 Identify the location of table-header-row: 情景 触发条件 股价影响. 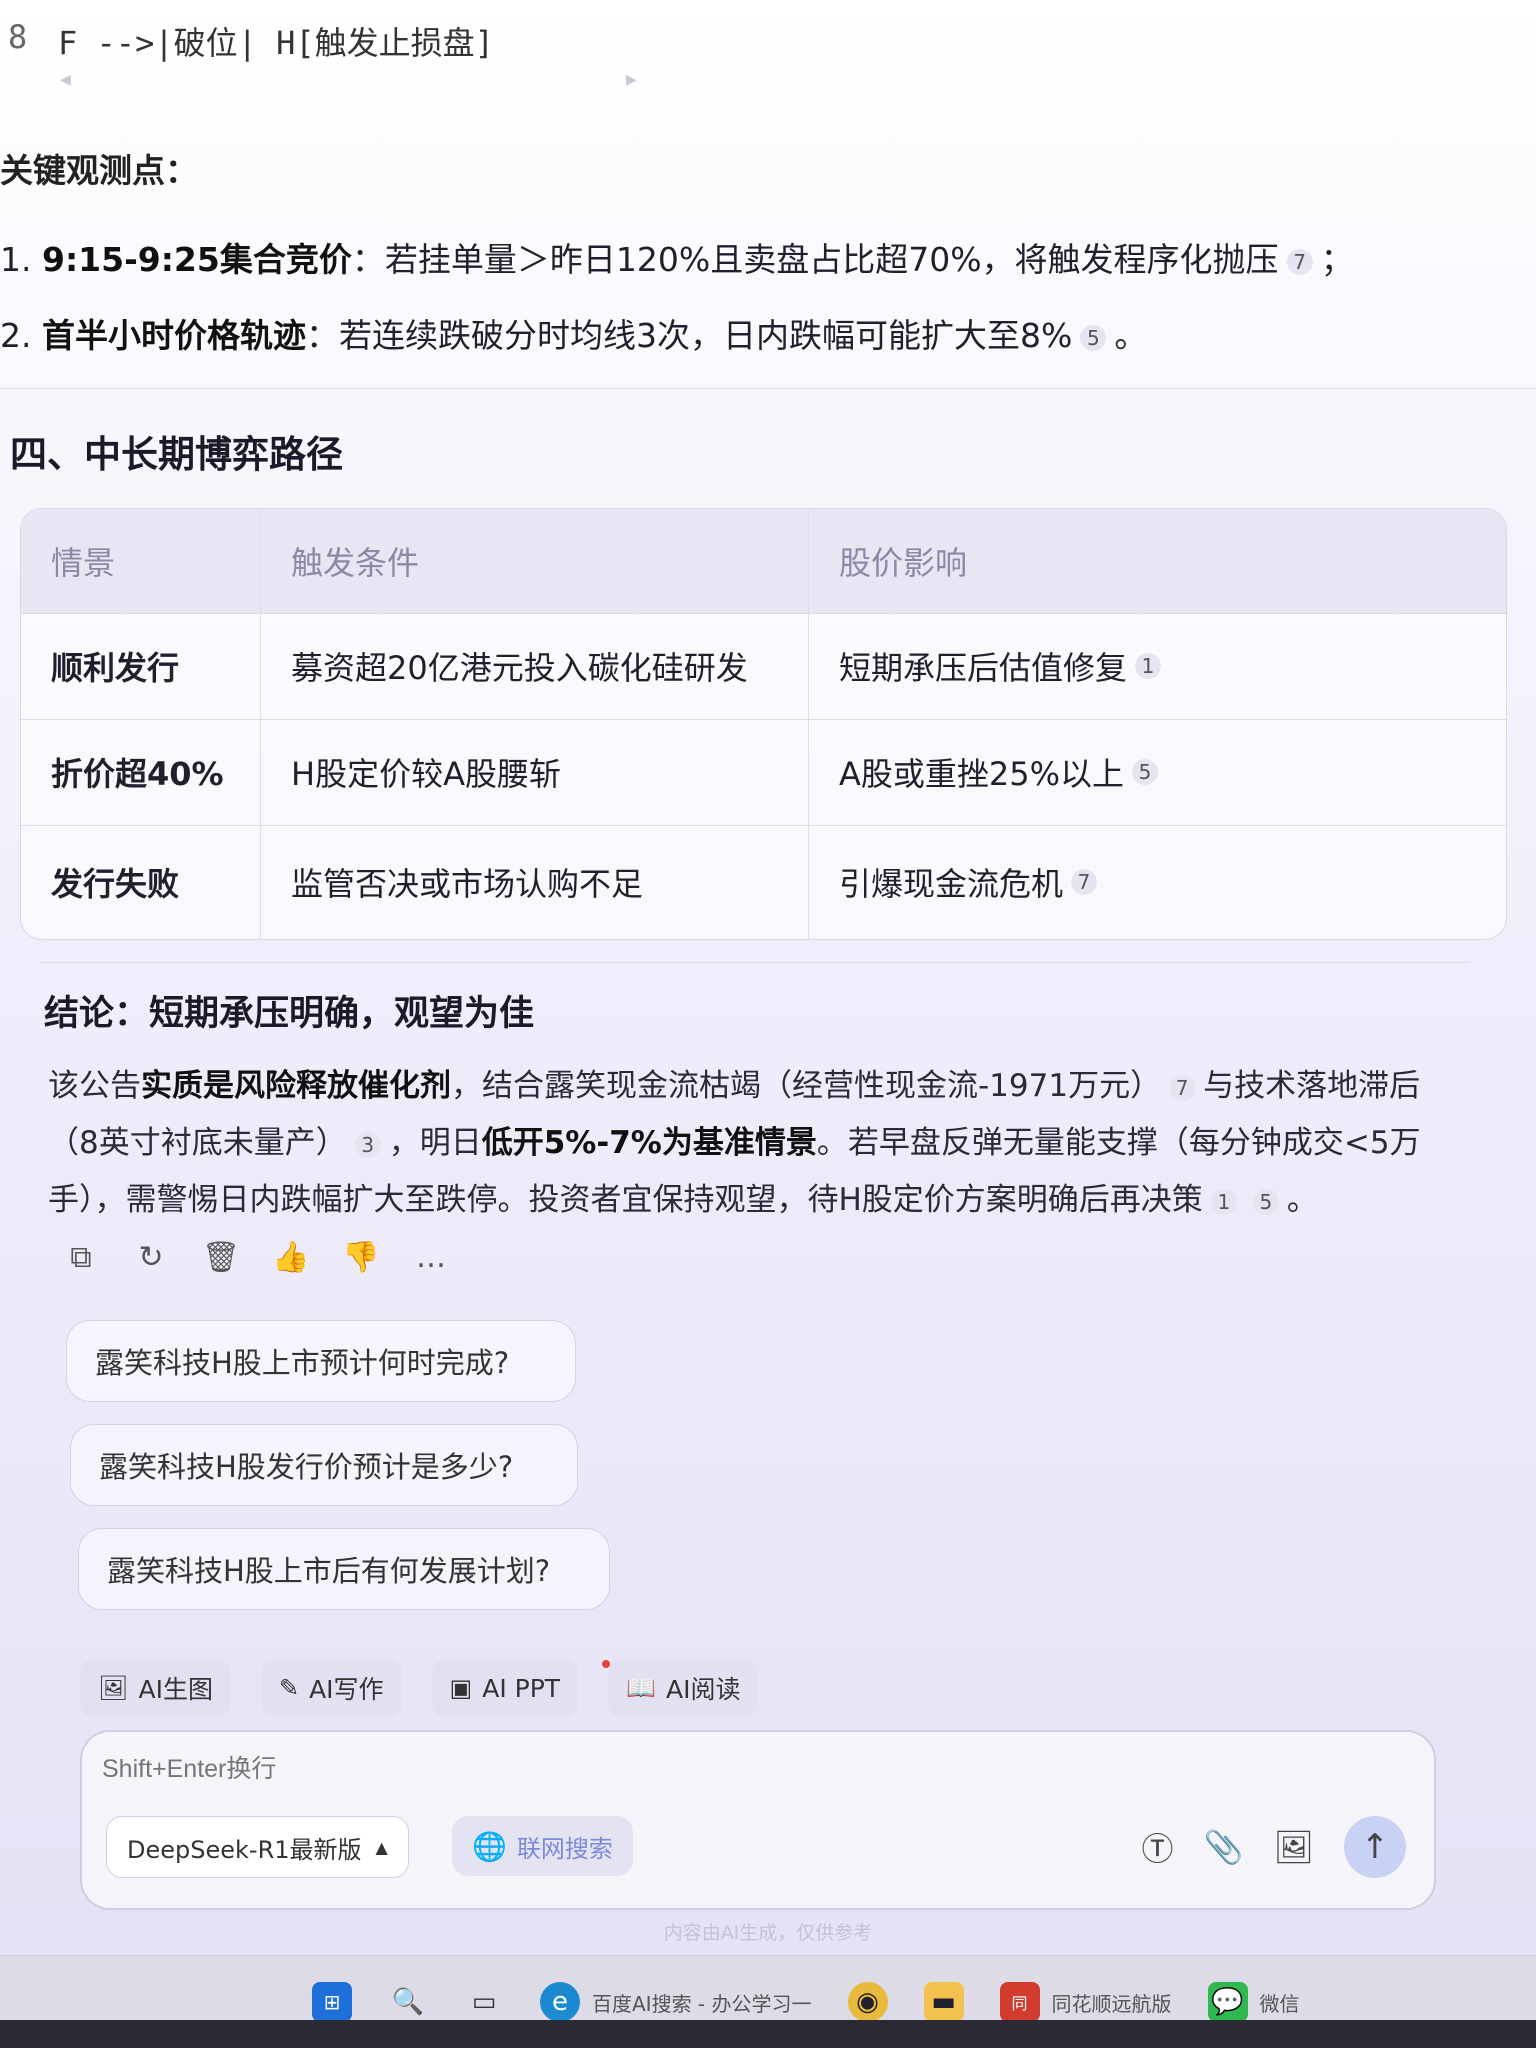
(763, 561).